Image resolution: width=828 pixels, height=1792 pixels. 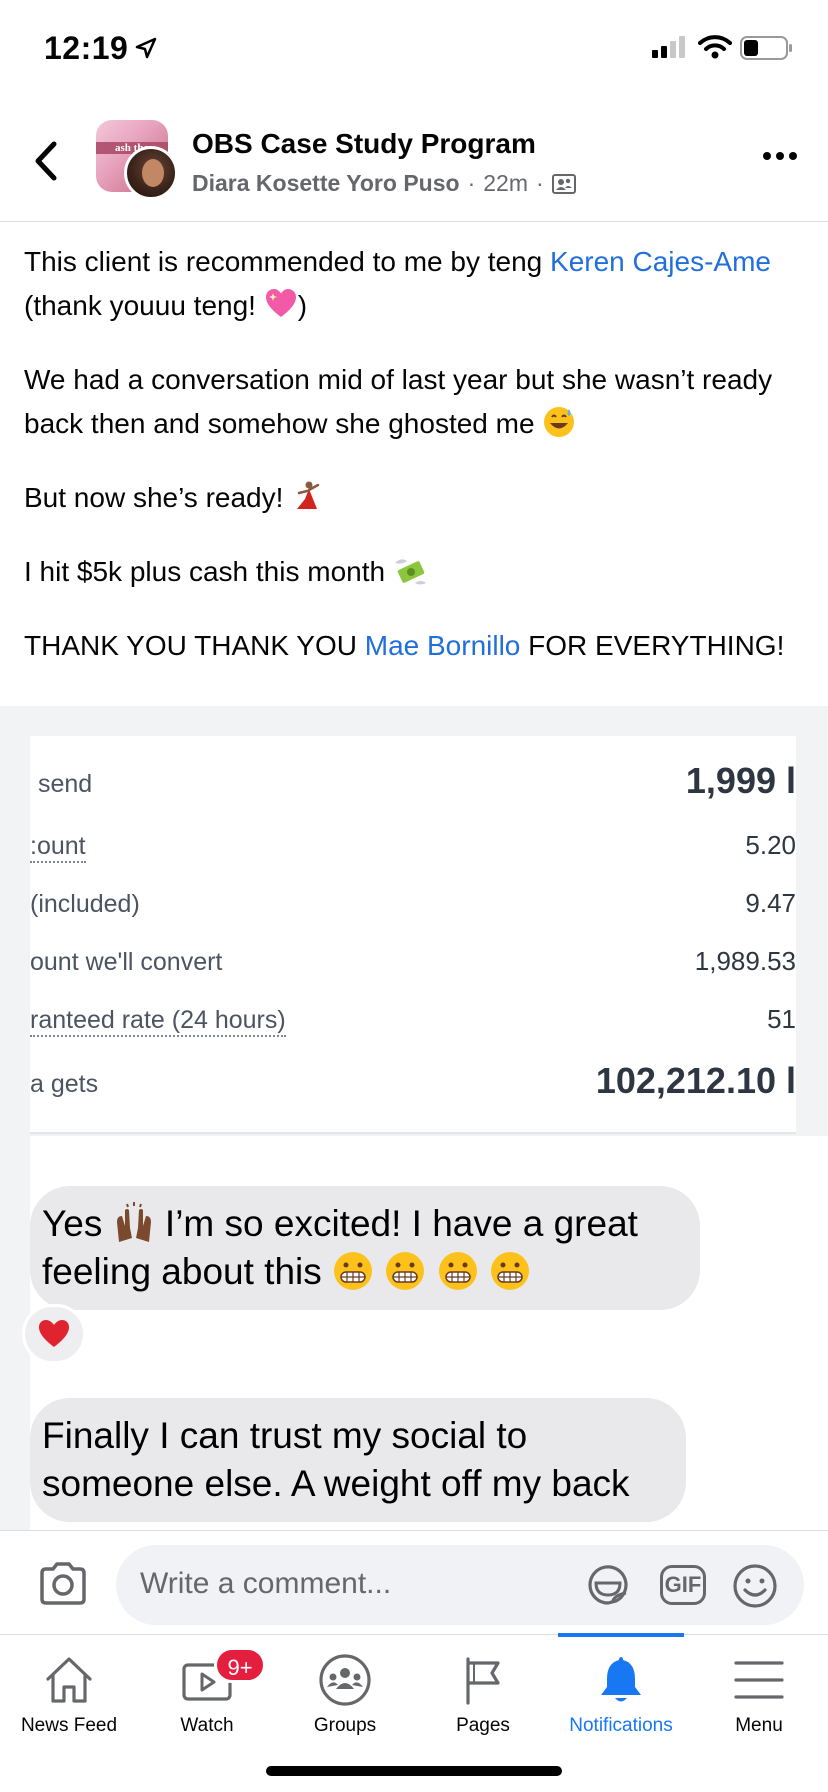 I want to click on tab-pages: Pages, so click(x=483, y=1695).